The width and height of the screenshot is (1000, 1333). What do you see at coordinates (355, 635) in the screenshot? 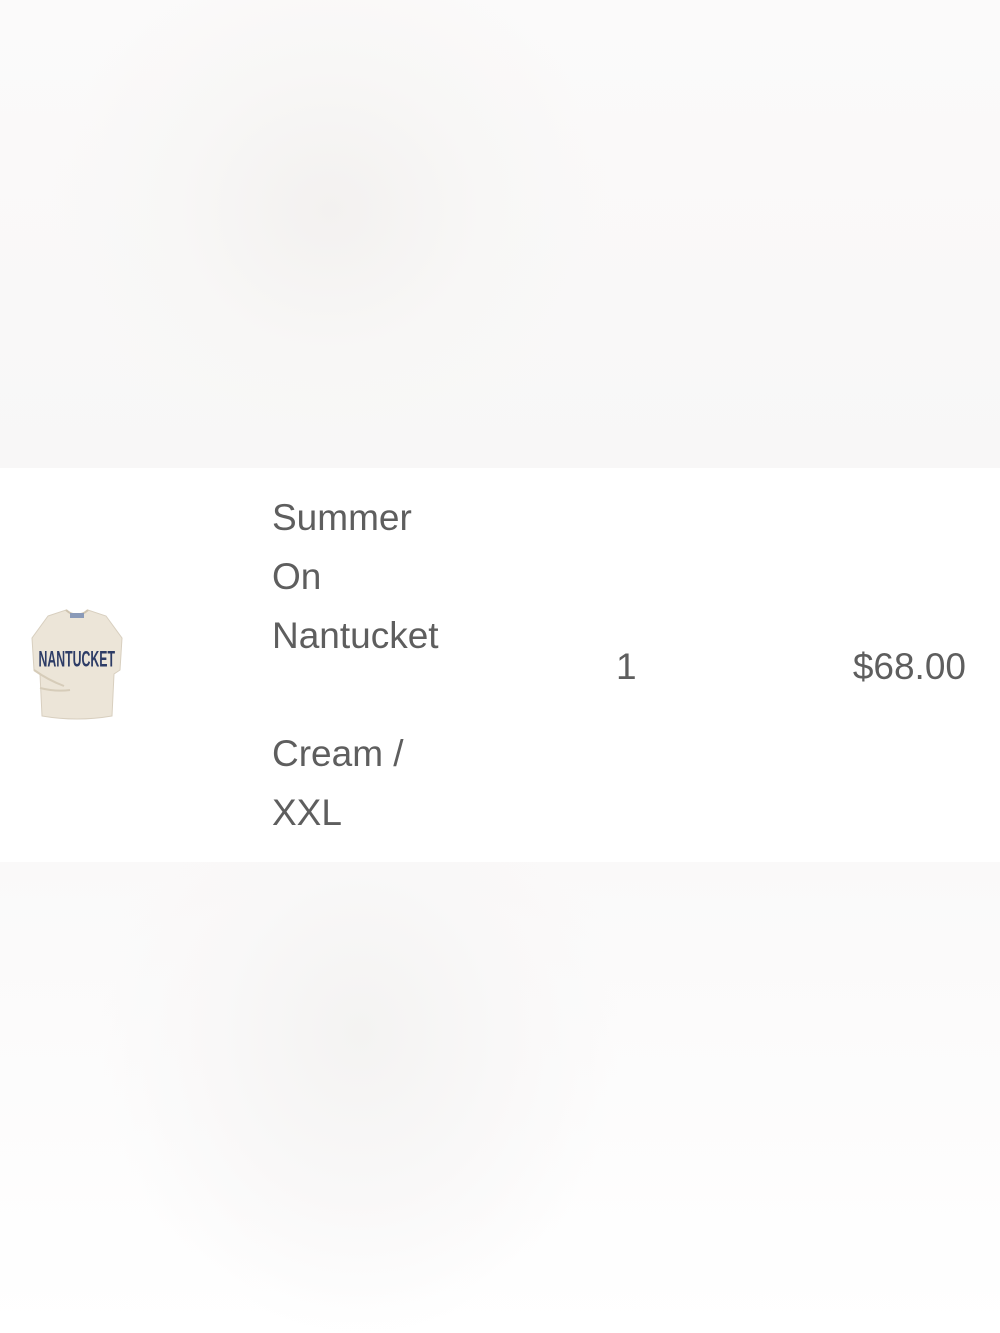
I see `product-title-line-3: Nantucket` at bounding box center [355, 635].